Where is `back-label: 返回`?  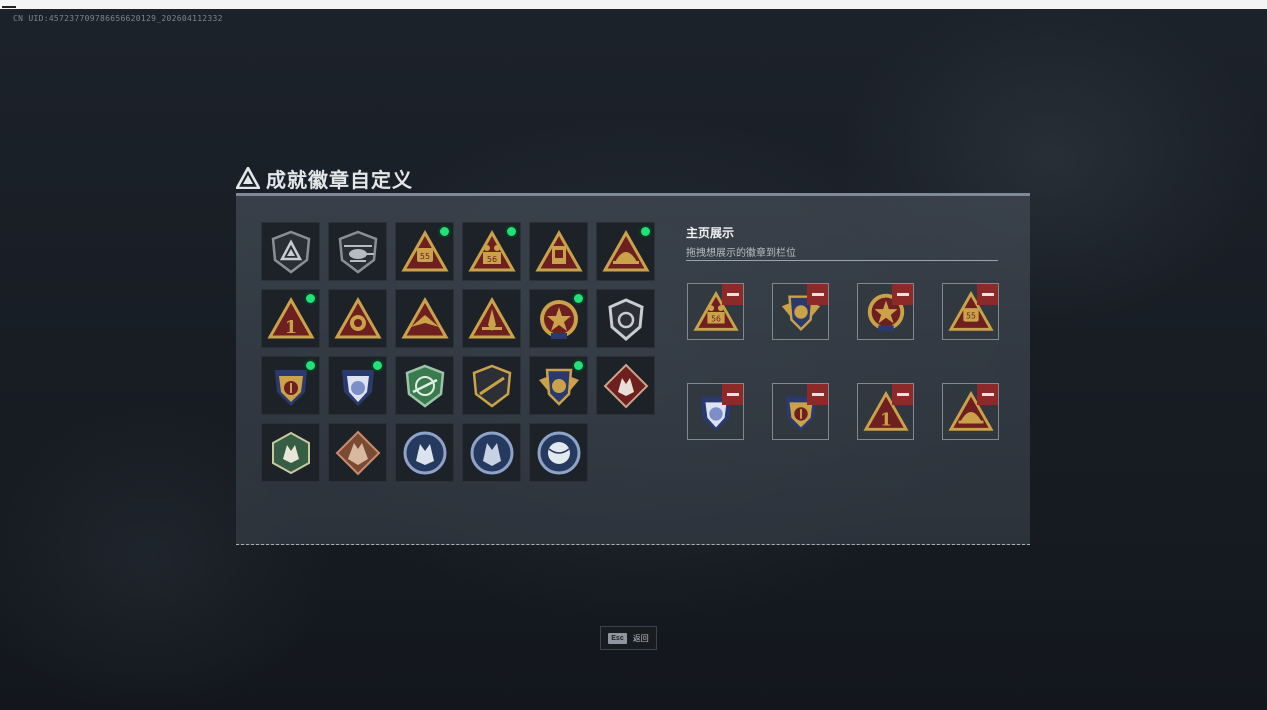
back-label: 返回 is located at coordinates (640, 638).